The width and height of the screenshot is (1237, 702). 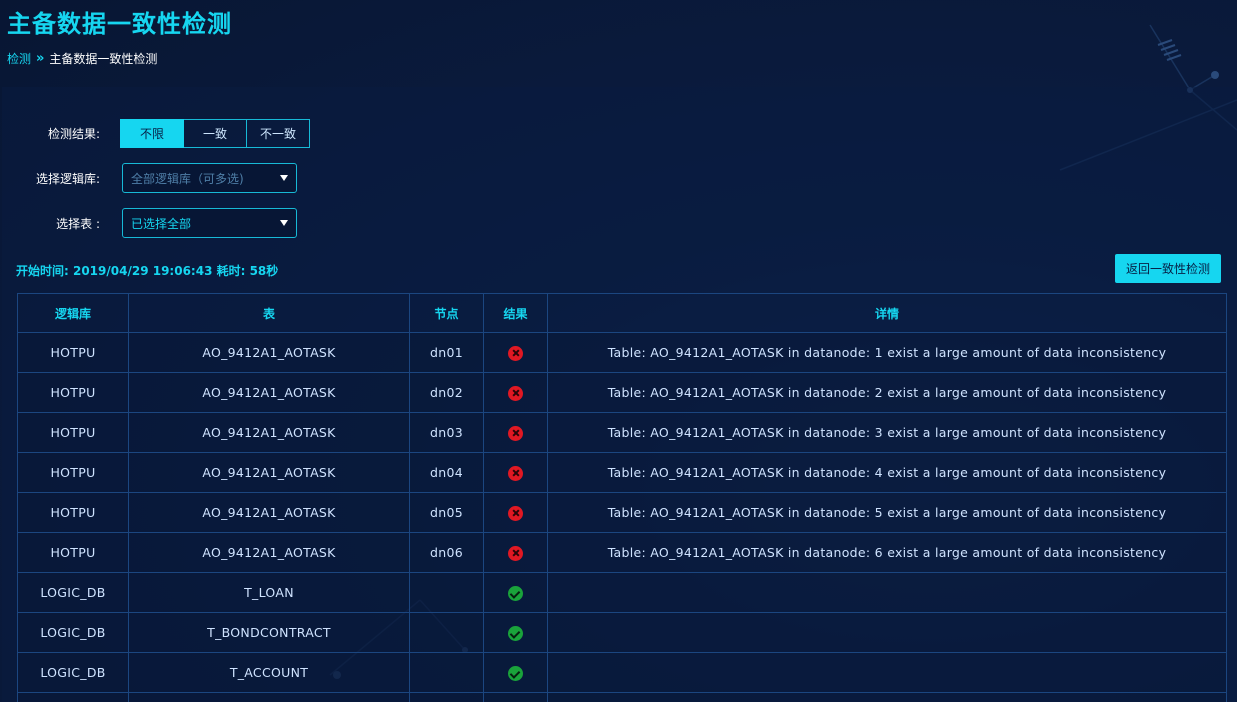 What do you see at coordinates (887, 313) in the screenshot?
I see `column-header-detail: 详情` at bounding box center [887, 313].